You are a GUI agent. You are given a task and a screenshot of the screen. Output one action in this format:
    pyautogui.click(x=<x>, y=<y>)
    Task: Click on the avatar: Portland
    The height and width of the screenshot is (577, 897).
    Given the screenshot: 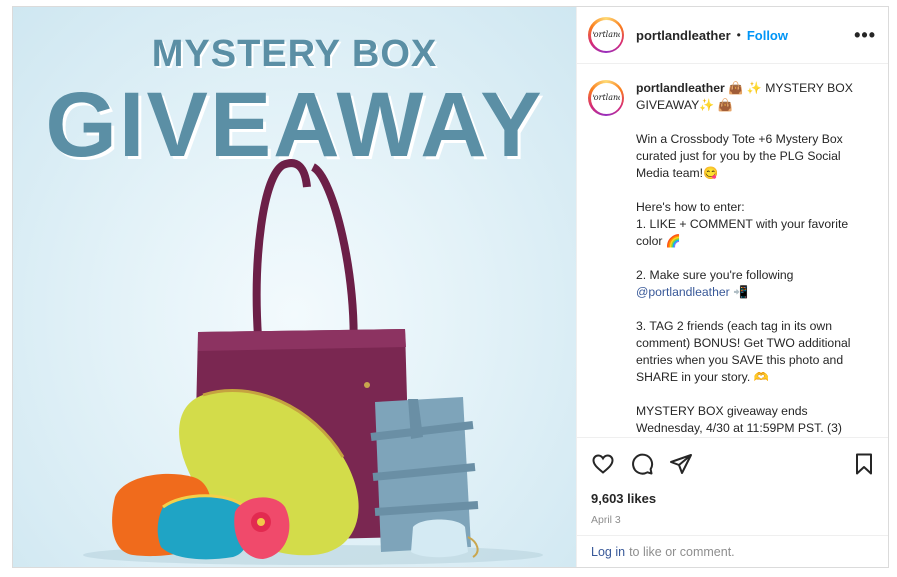 What is the action you would take?
    pyautogui.click(x=606, y=35)
    